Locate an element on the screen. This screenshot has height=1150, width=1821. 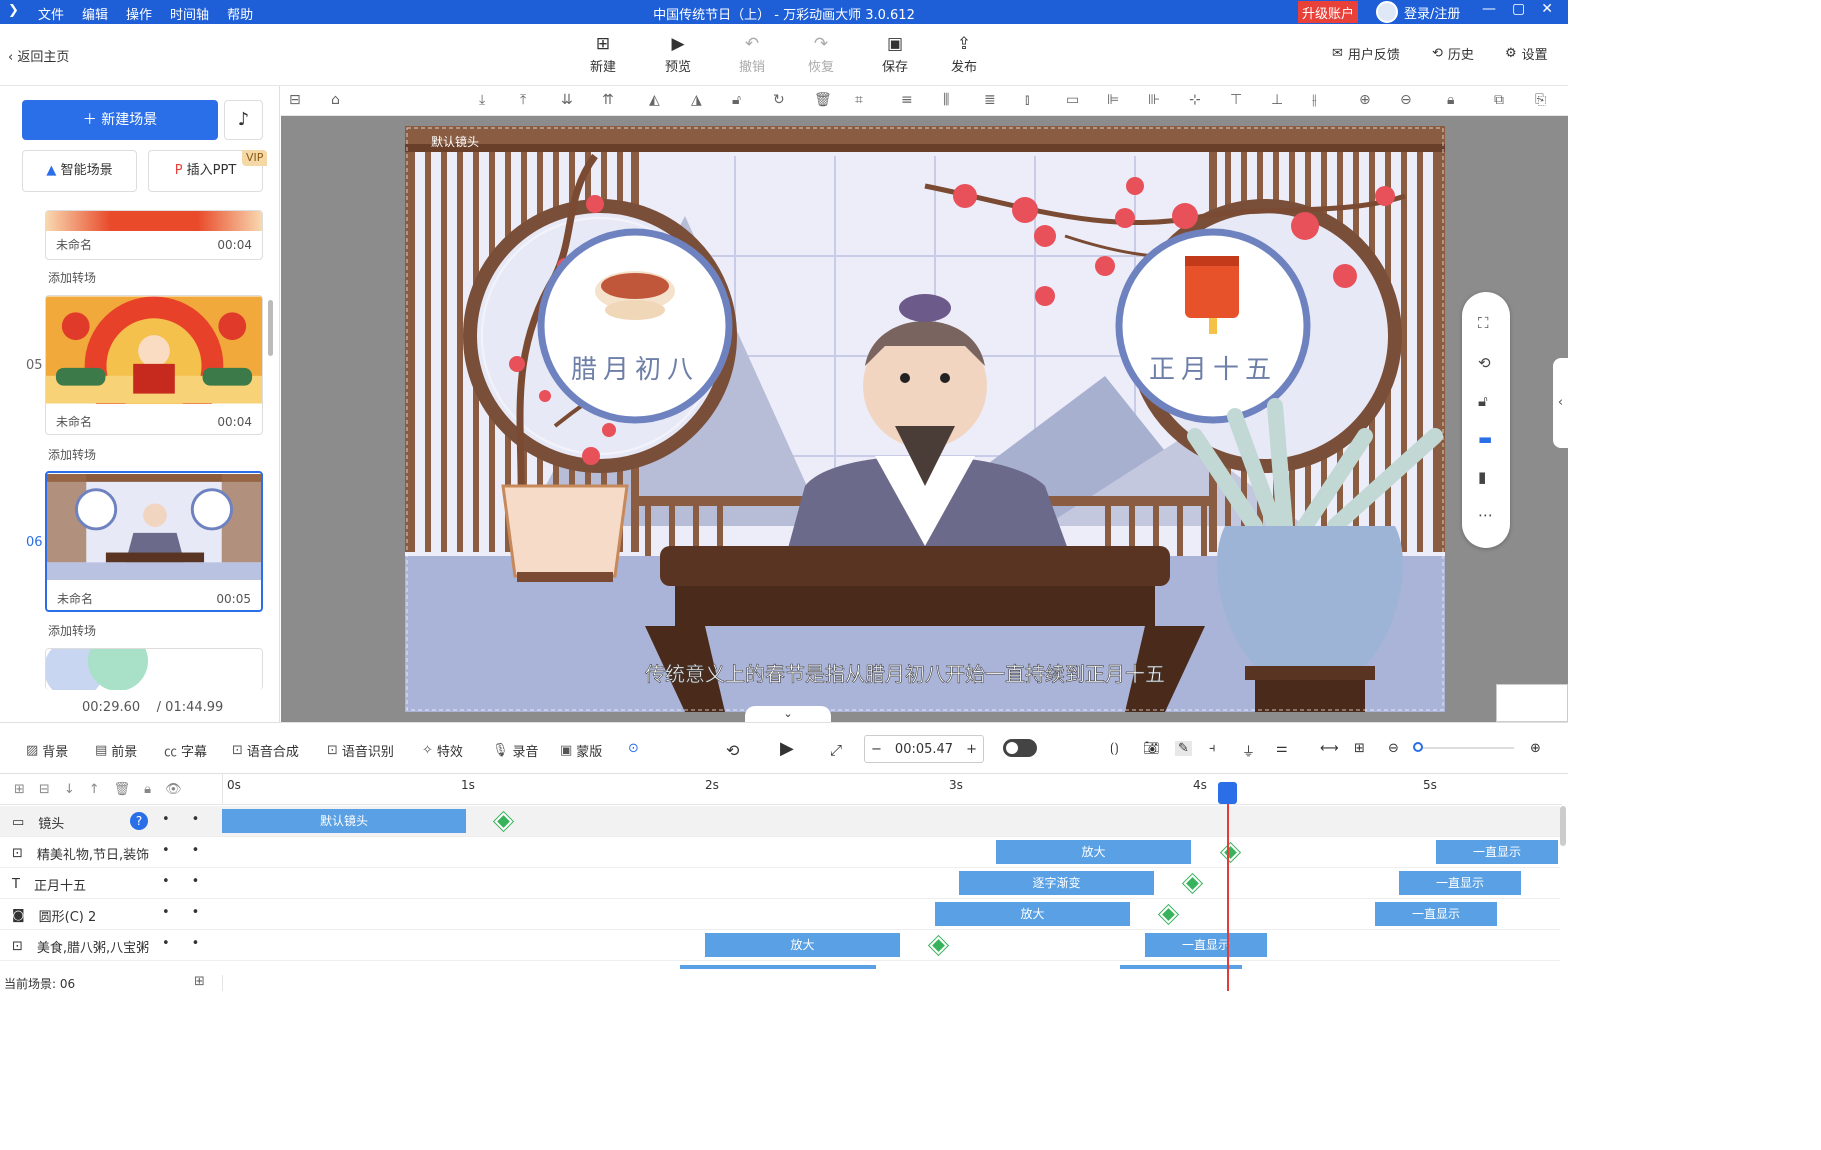
timeline-ruler: 0s 1s 2s 3s 4s 5s is located at coordinates (892, 789).